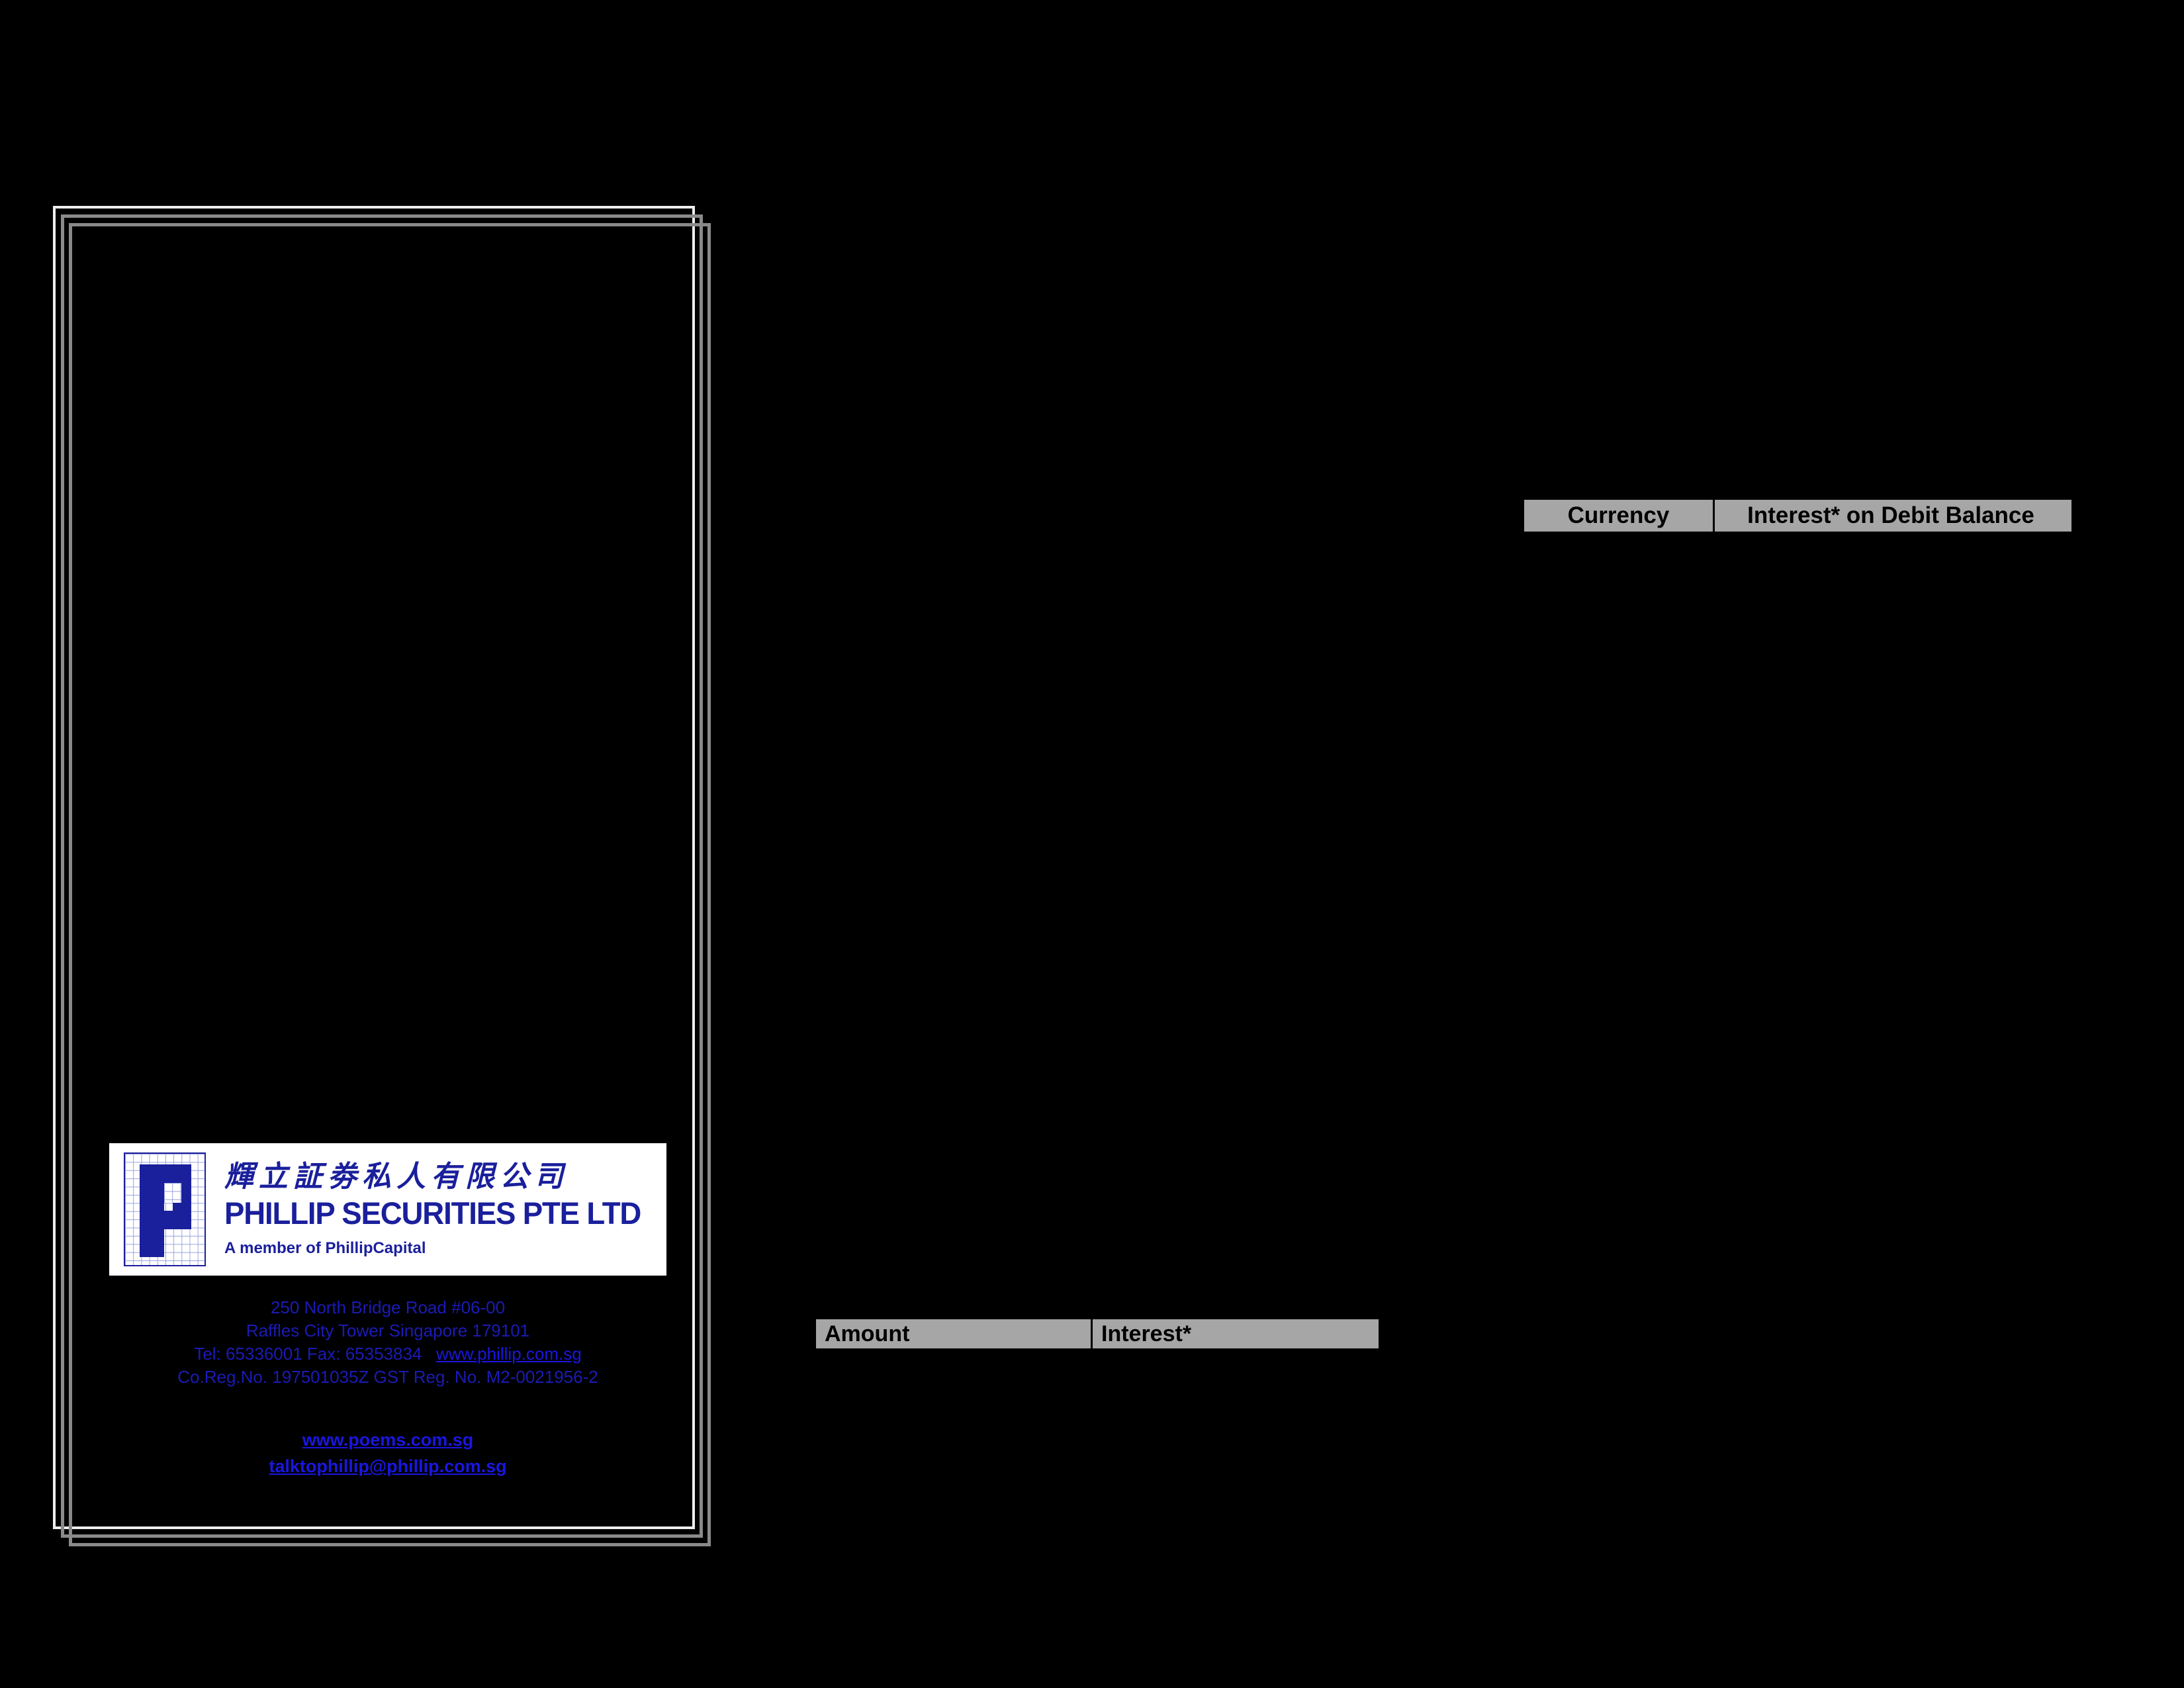  Describe the element at coordinates (165, 1220) in the screenshot. I see `logo-p-bowl-bottom` at that location.